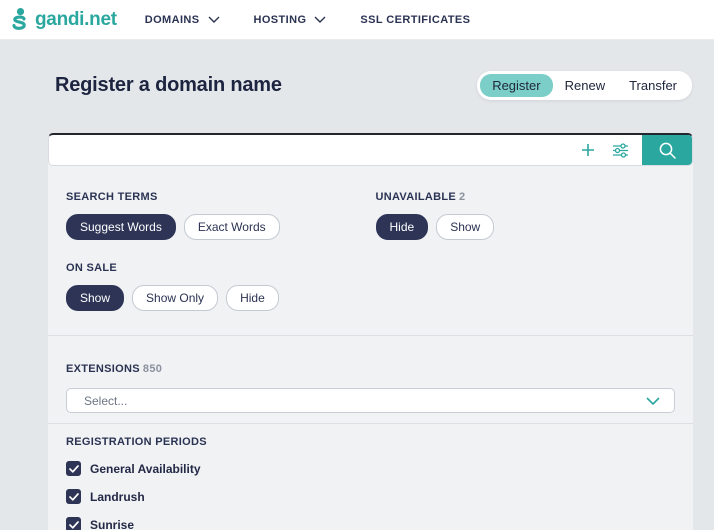 This screenshot has height=530, width=714. What do you see at coordinates (370, 496) in the screenshot?
I see `checkbox-landrush: Landrush` at bounding box center [370, 496].